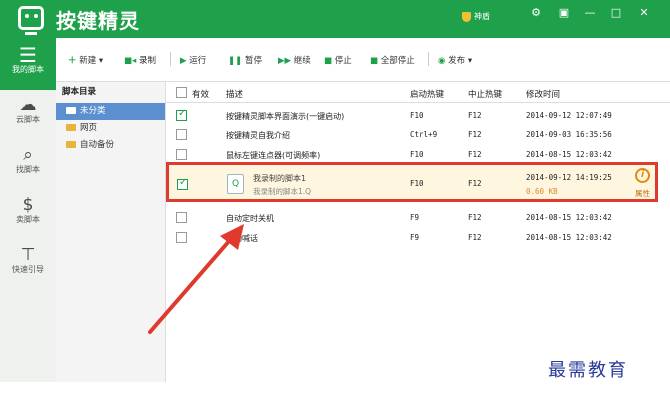  Describe the element at coordinates (190, 286) in the screenshot. I see `arrow-shaft` at that location.